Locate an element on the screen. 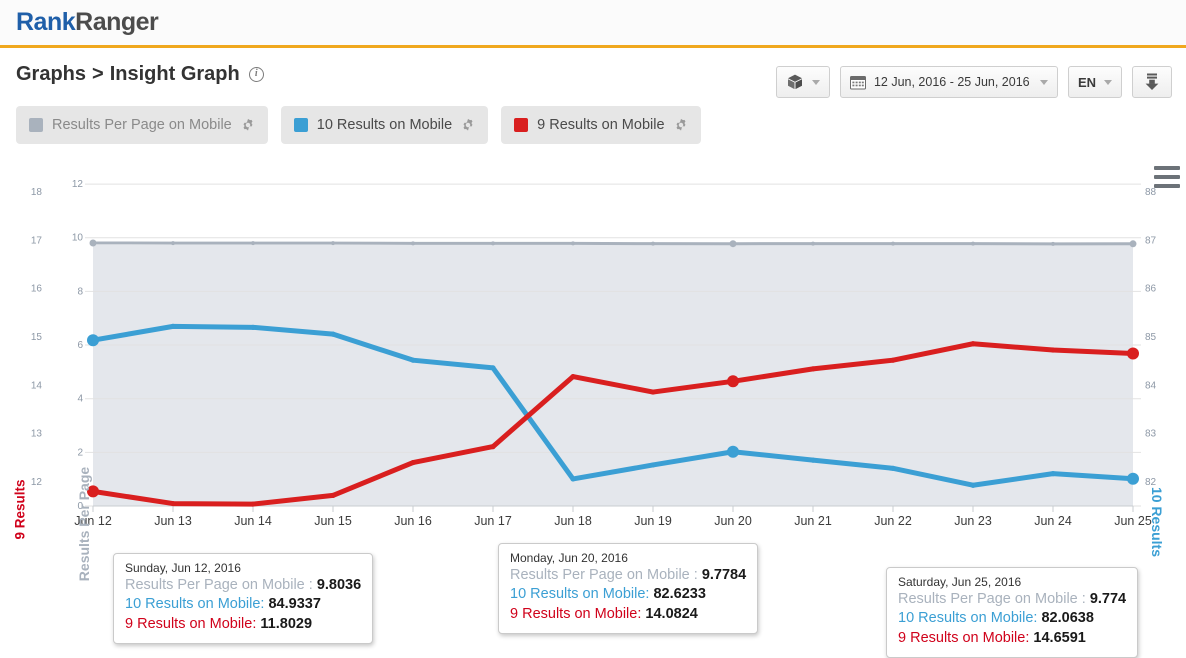 This screenshot has width=1186, height=658. svg-text: Jun 14 is located at coordinates (253, 521).